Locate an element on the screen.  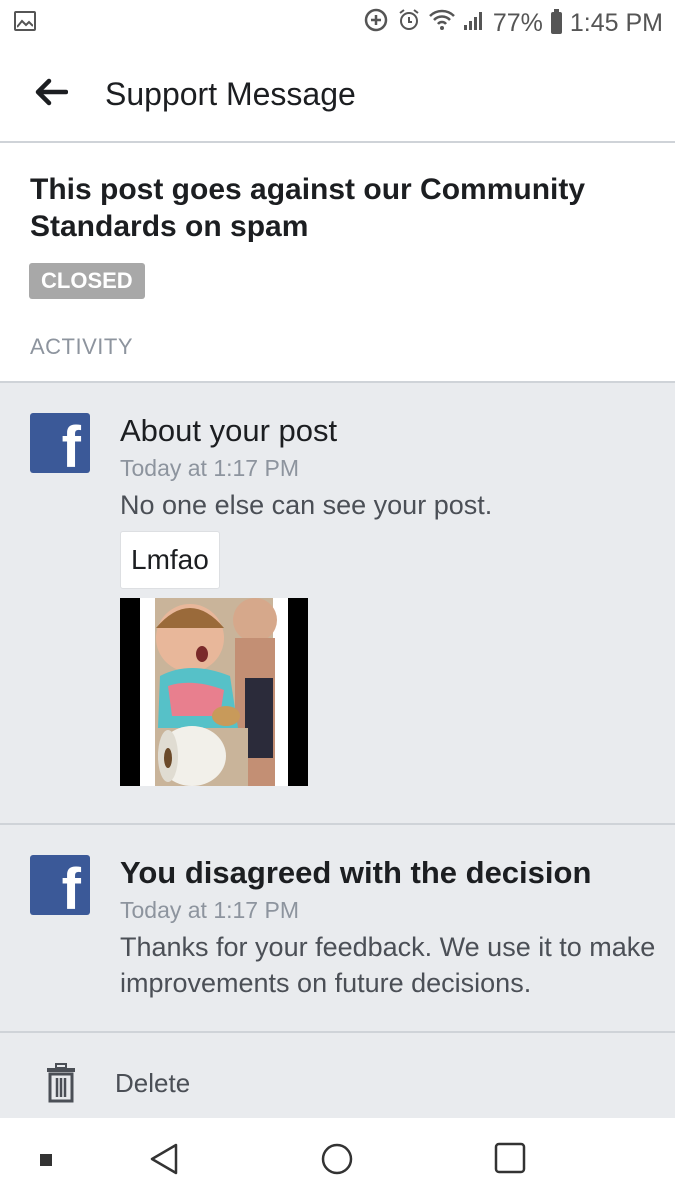
post-caption: Lmfao is located at coordinates (170, 560).